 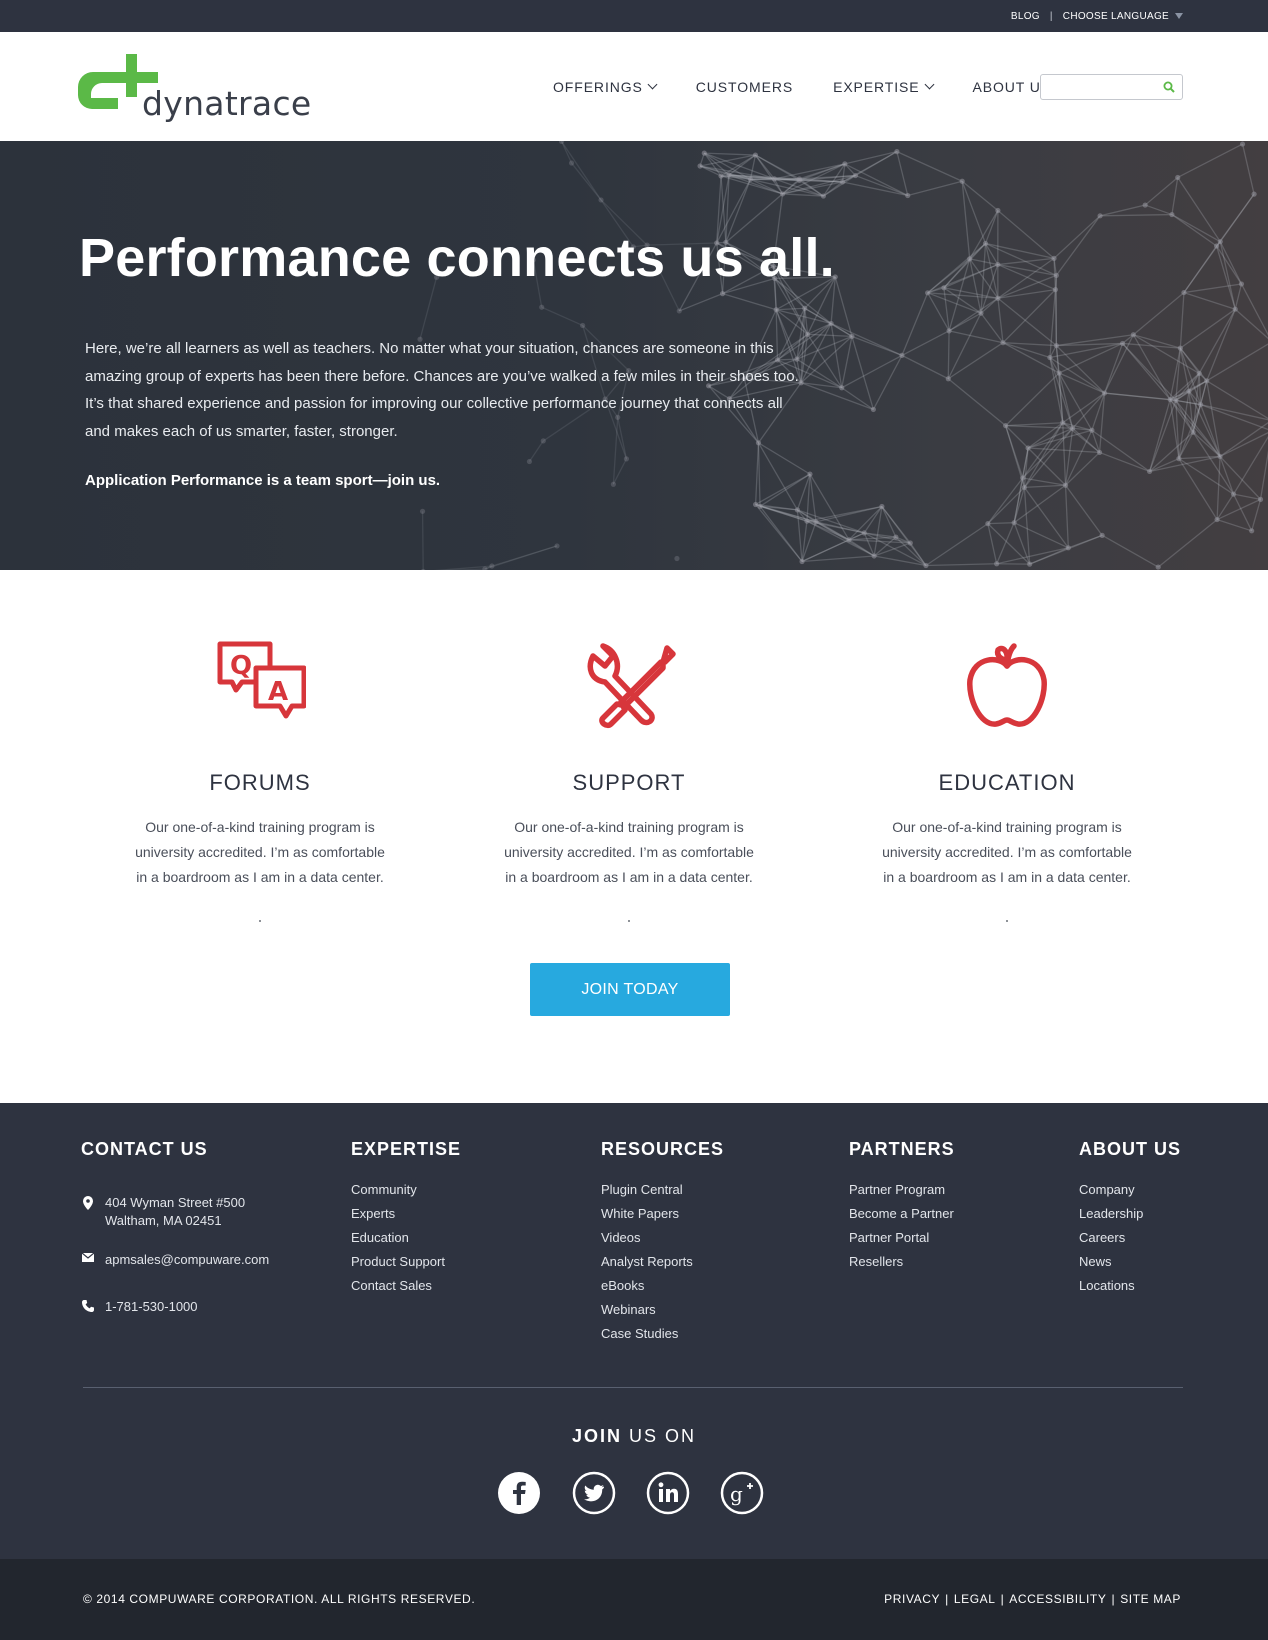 I want to click on footer-link: Case Studies, so click(x=662, y=1334).